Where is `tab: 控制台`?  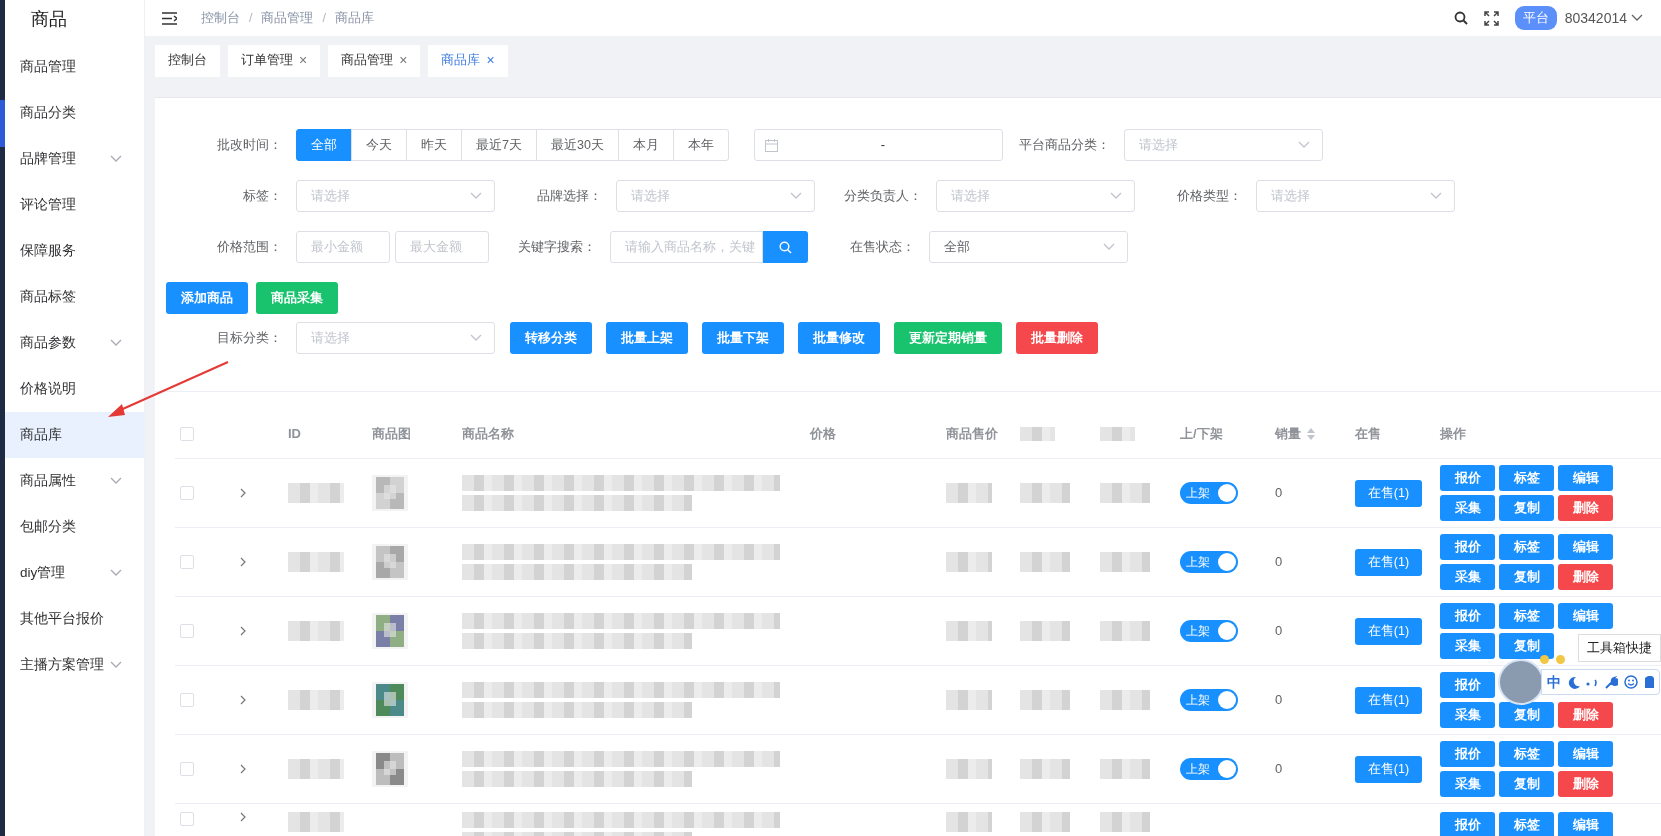 tab: 控制台 is located at coordinates (187, 60).